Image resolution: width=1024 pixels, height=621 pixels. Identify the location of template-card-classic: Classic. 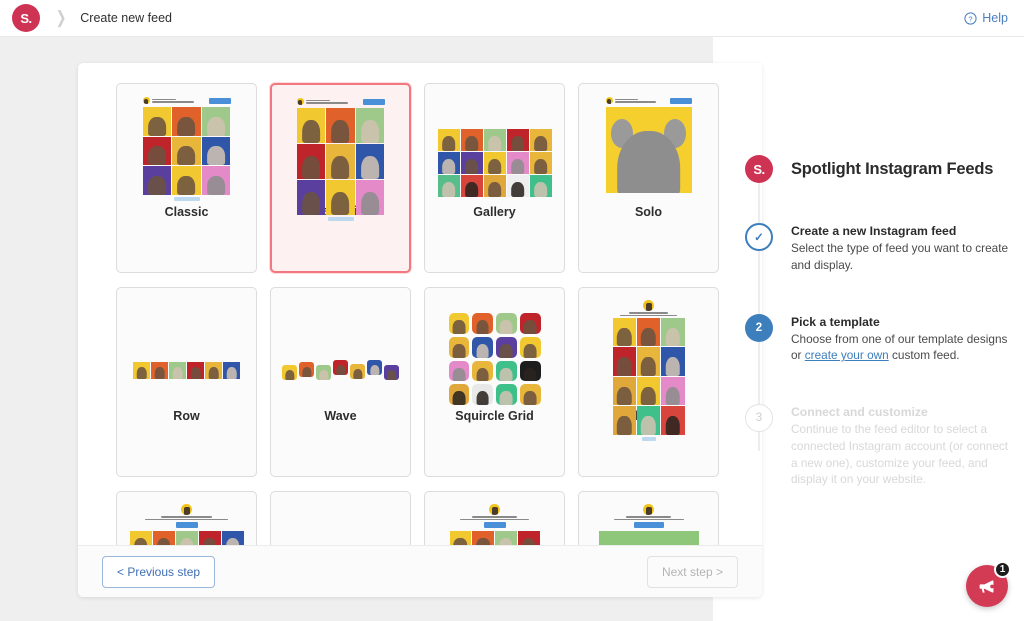
(186, 178).